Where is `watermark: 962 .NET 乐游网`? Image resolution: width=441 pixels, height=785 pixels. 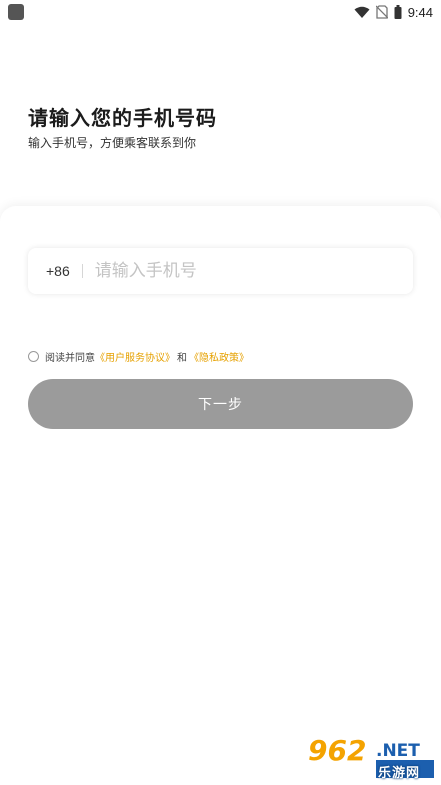
watermark: 962 .NET 乐游网 is located at coordinates (369, 755).